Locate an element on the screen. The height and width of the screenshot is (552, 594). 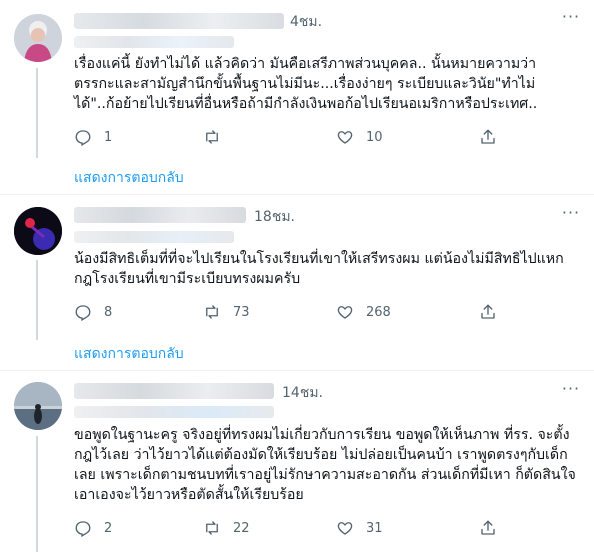
reply-count: 1 is located at coordinates (108, 137).